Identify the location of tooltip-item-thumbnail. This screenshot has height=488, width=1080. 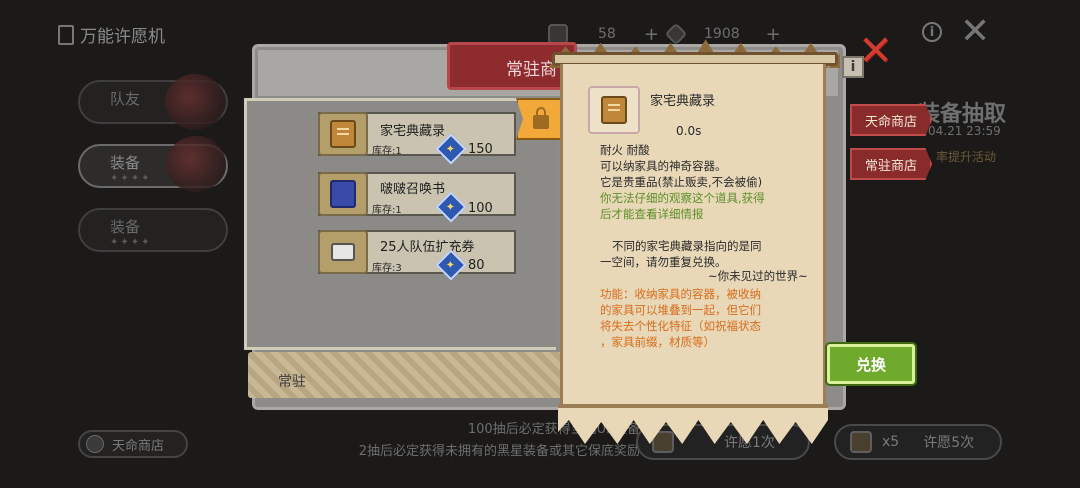
(614, 110).